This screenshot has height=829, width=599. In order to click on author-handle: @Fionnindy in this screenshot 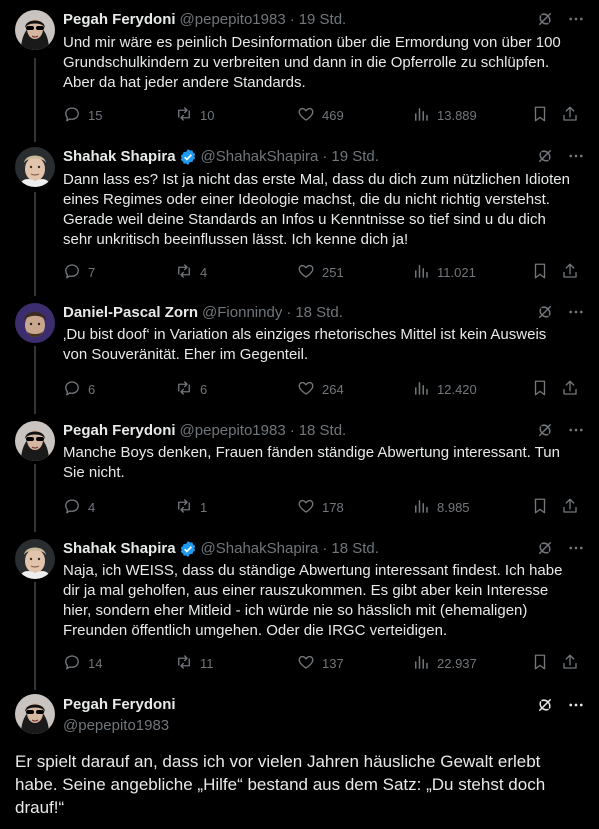, I will do `click(242, 313)`.